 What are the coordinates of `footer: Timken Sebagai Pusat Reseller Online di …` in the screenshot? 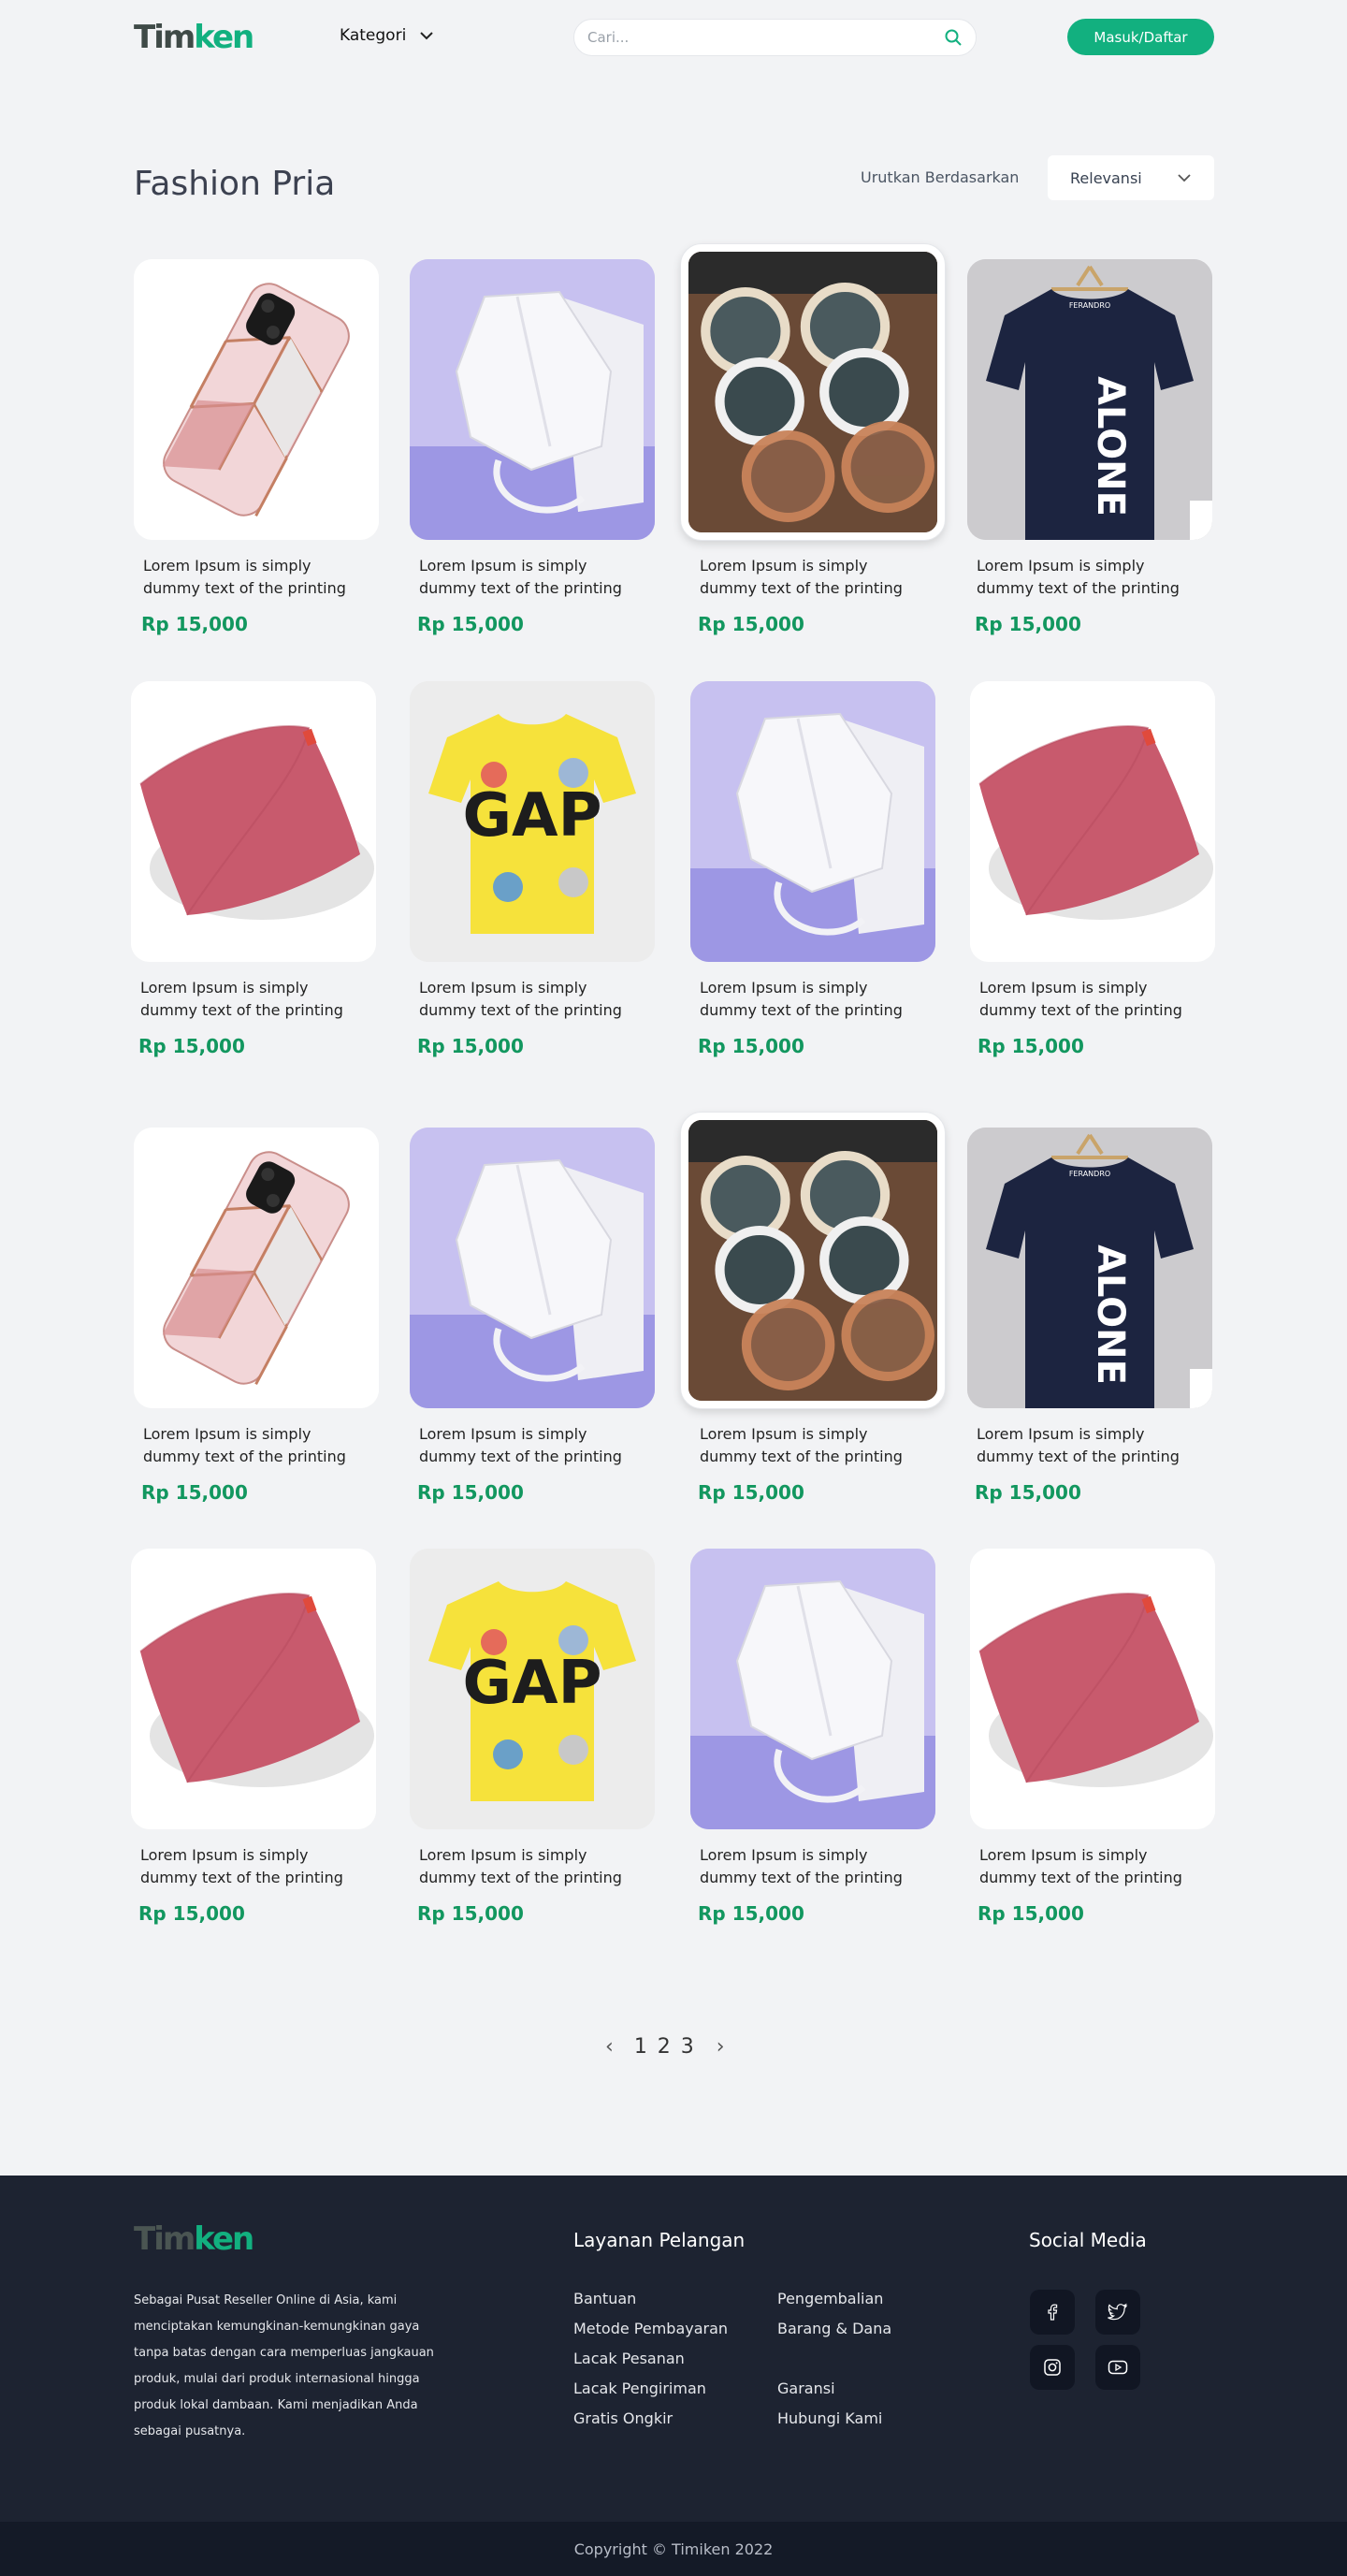 It's located at (674, 2349).